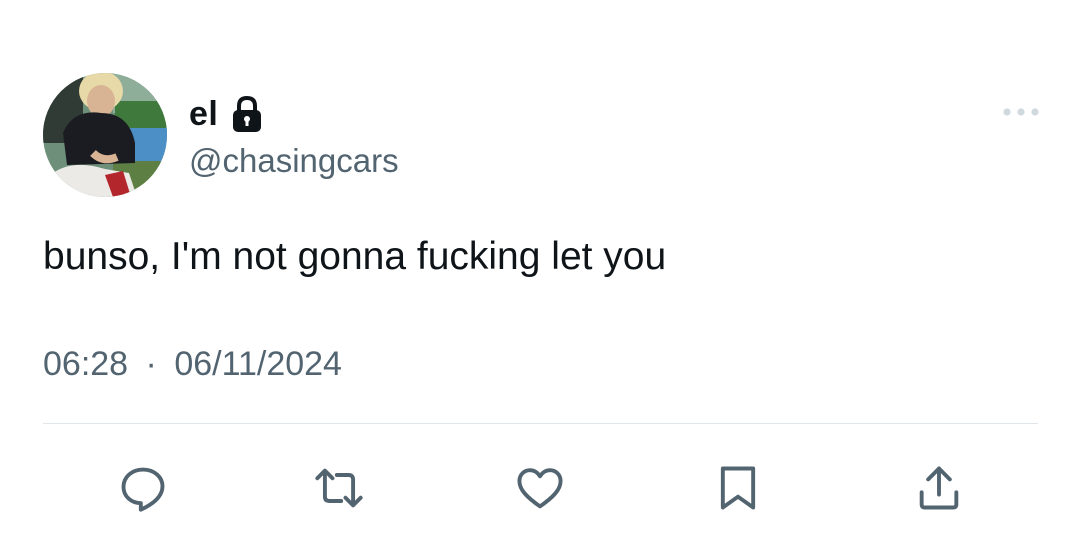 The height and width of the screenshot is (546, 1080). I want to click on bookmark-icon, so click(738, 488).